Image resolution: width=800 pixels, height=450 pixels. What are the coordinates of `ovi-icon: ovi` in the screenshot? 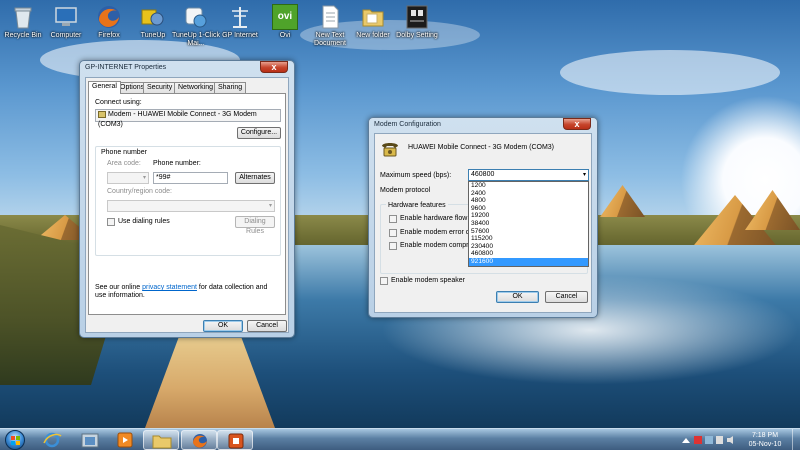 It's located at (285, 17).